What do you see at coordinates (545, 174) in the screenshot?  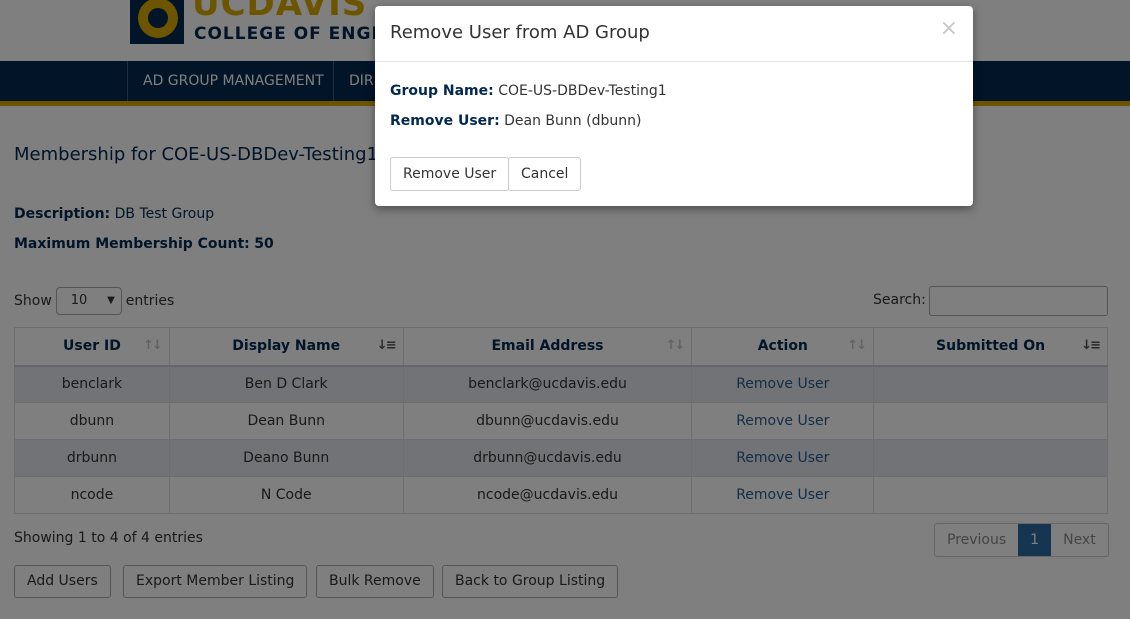 I see `cancel-button: Cancel` at bounding box center [545, 174].